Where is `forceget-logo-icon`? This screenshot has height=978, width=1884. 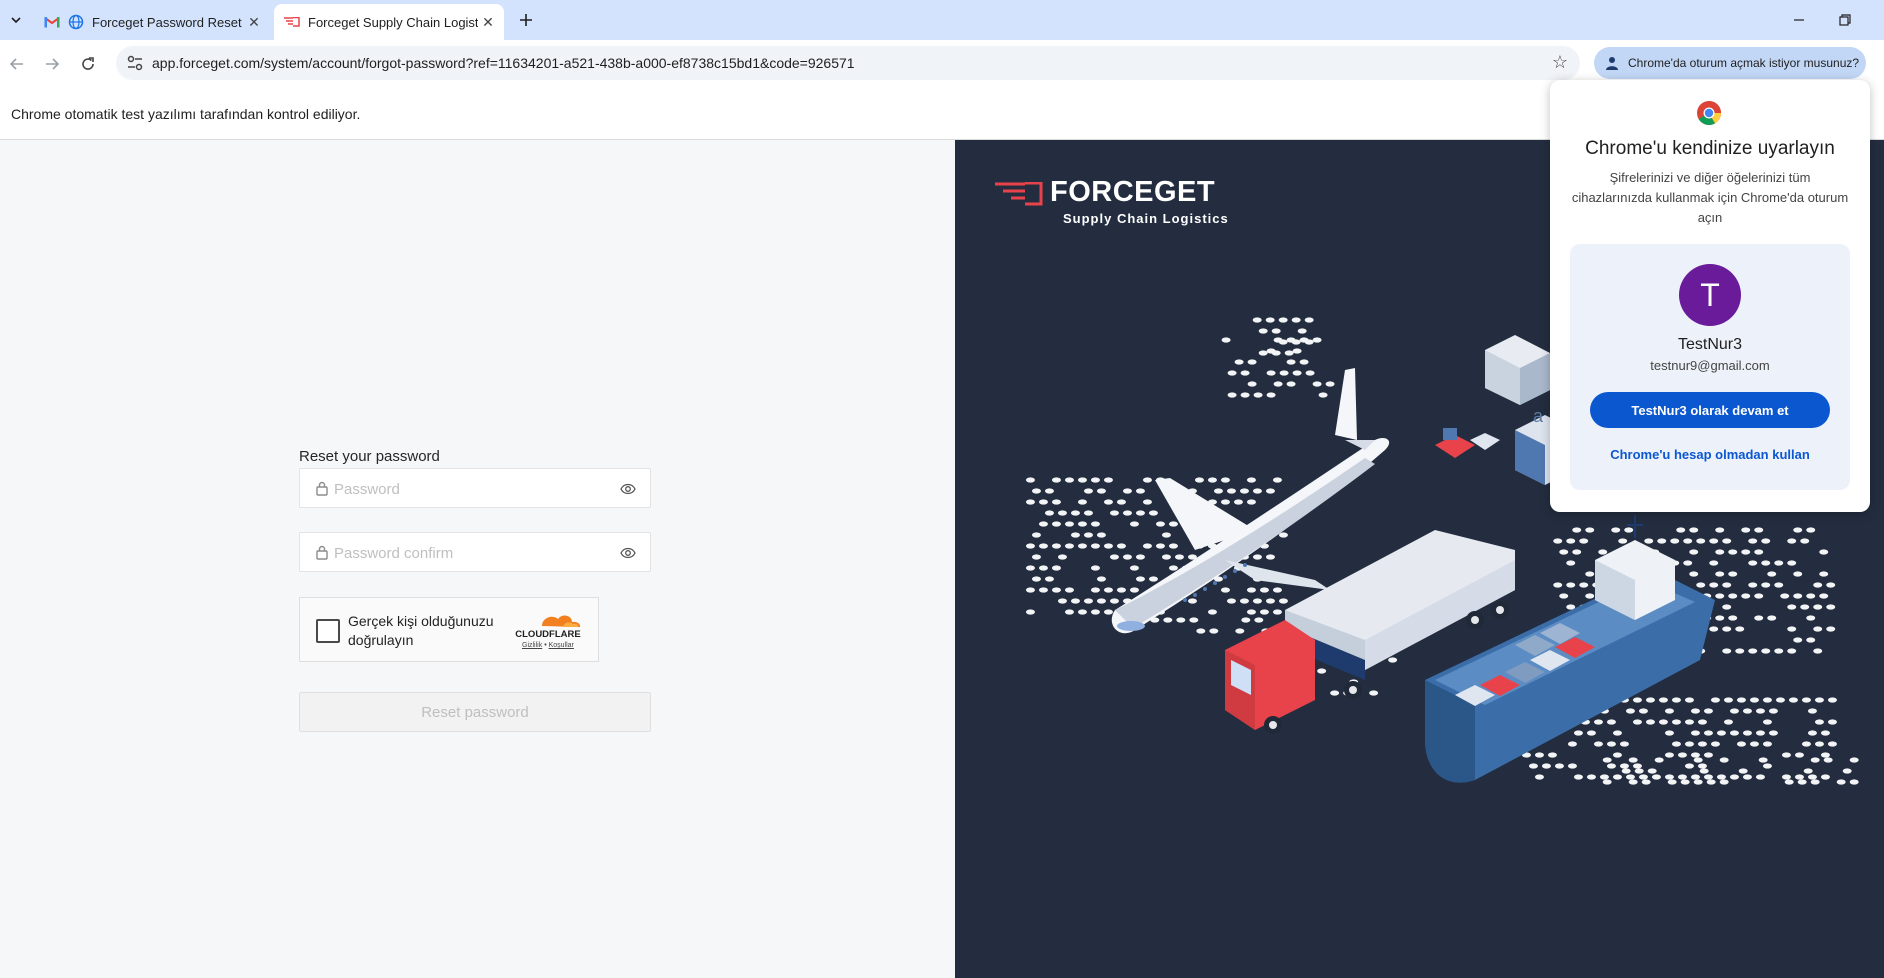 forceget-logo-icon is located at coordinates (292, 22).